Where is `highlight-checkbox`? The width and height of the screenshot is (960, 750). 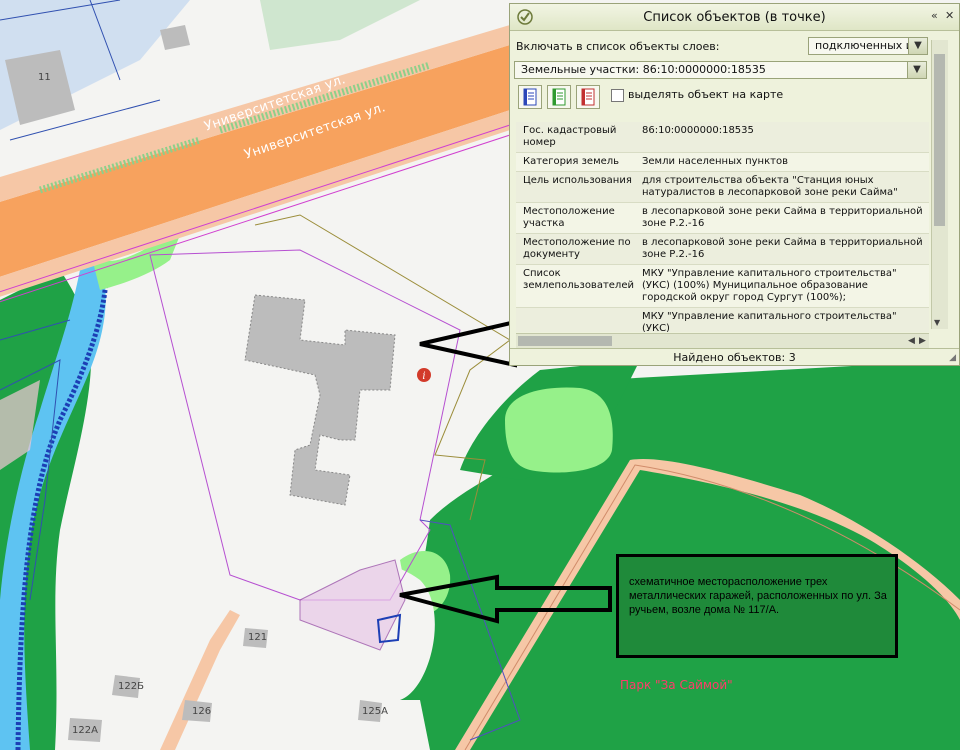
highlight-checkbox is located at coordinates (617, 95).